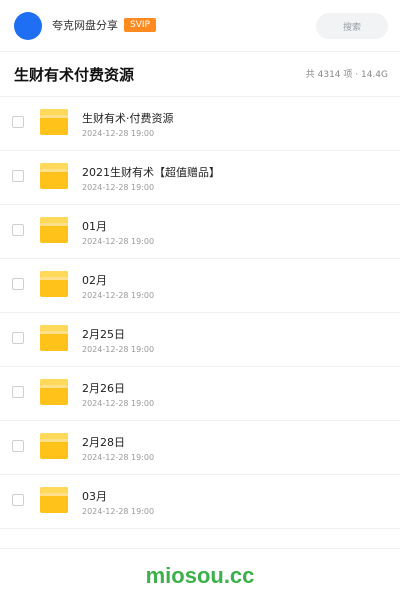 This screenshot has height=600, width=400. I want to click on footer: miosou.cc, so click(200, 574).